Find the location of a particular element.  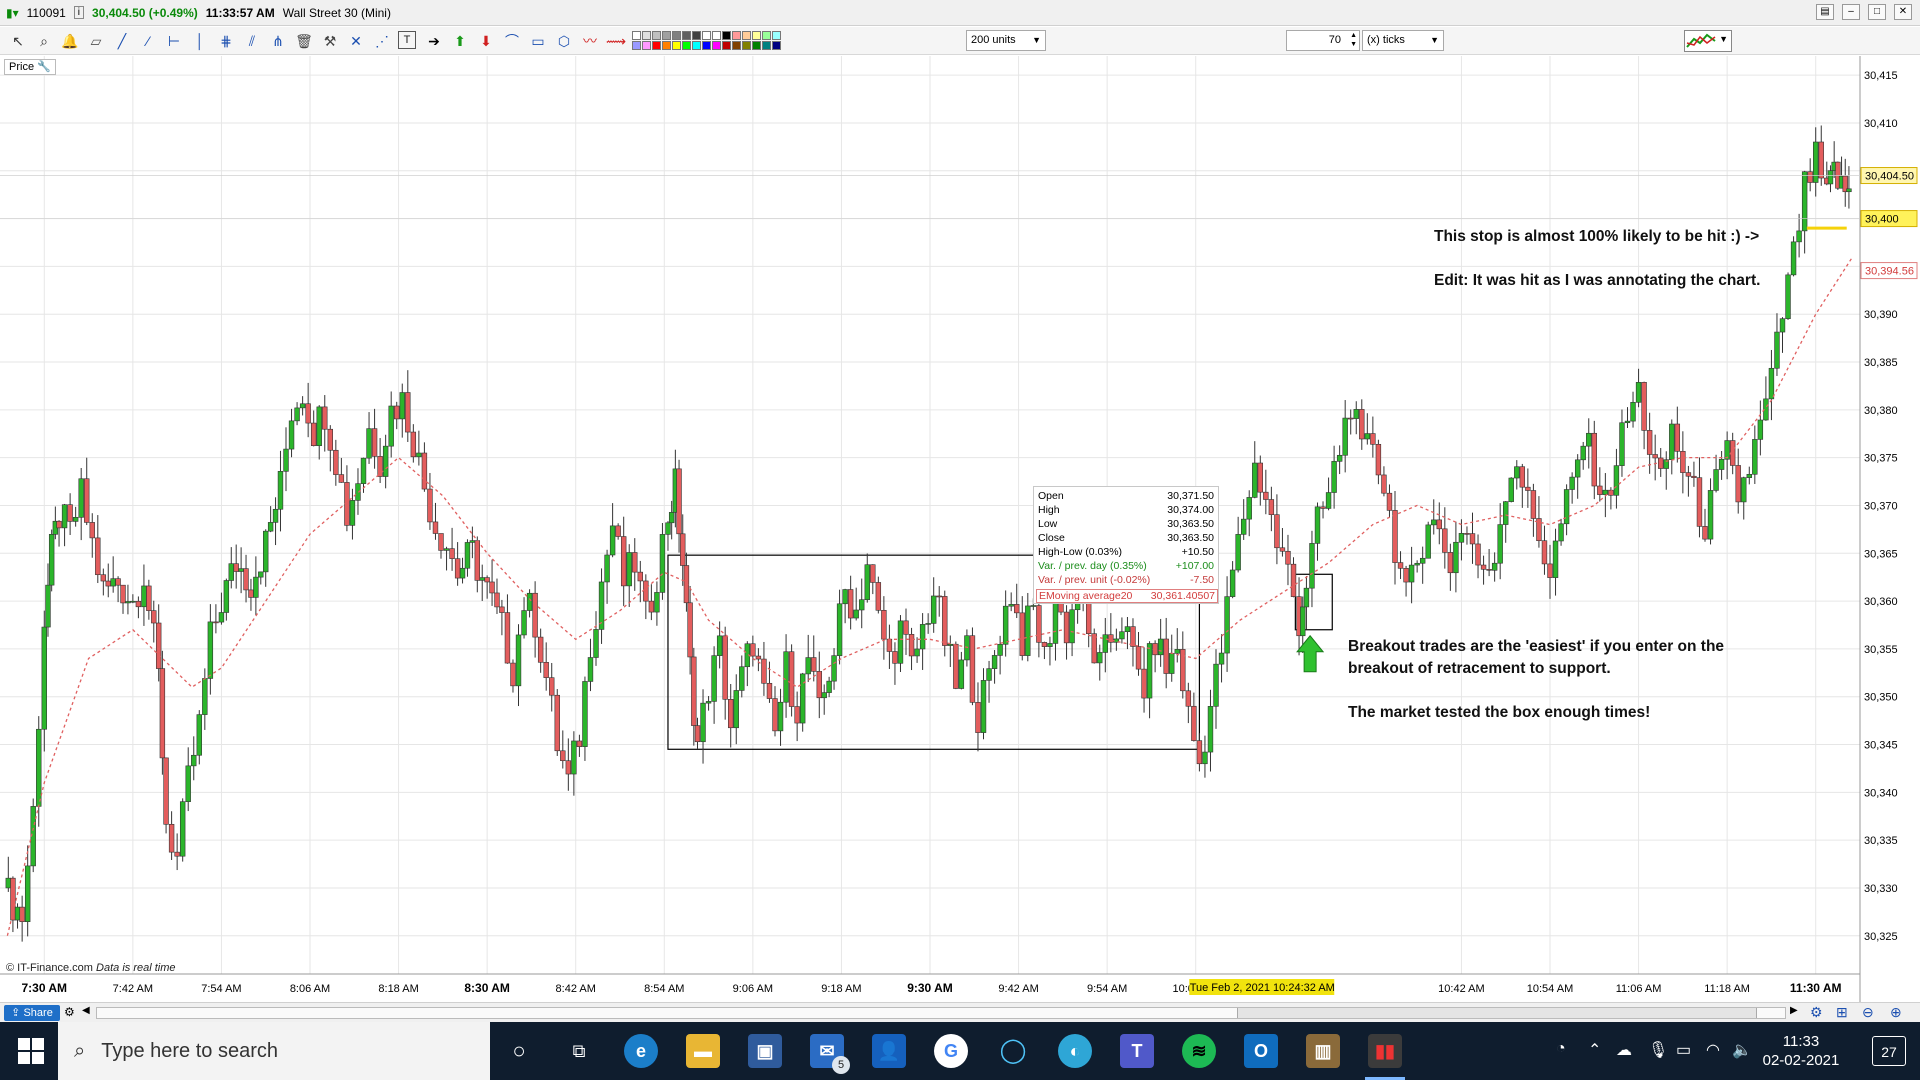

volume-icon: 🔈 is located at coordinates (1742, 1050).